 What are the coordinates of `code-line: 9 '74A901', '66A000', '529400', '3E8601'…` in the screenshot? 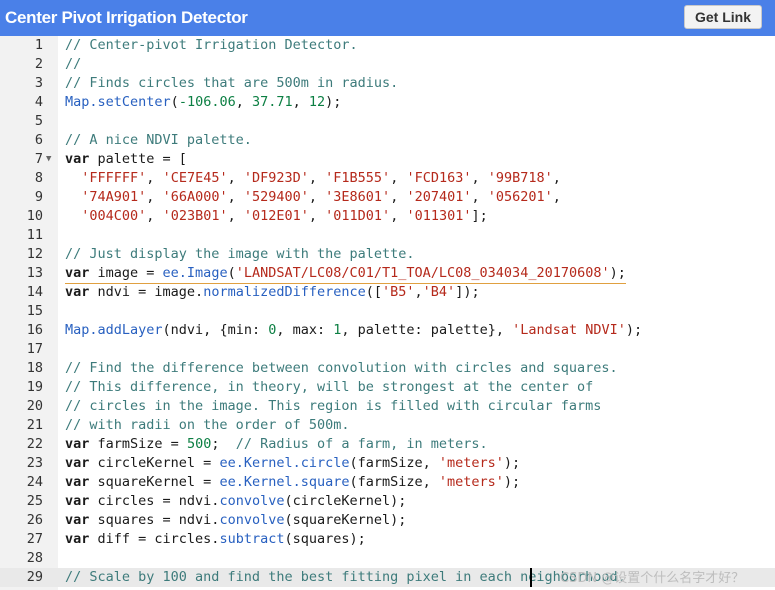 It's located at (387, 197).